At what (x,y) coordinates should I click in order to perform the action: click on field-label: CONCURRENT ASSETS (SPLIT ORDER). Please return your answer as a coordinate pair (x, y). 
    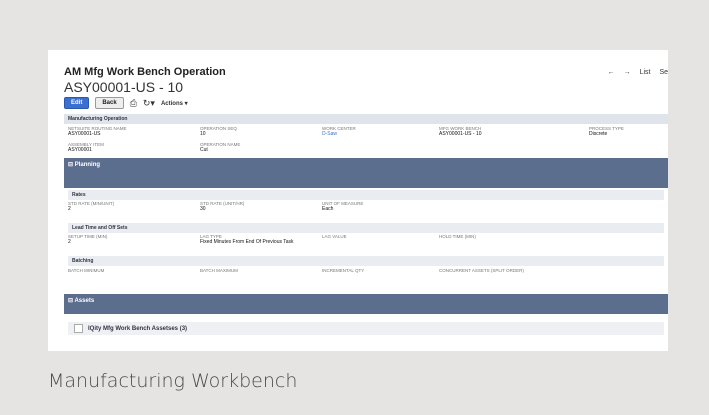
    Looking at the image, I should click on (481, 270).